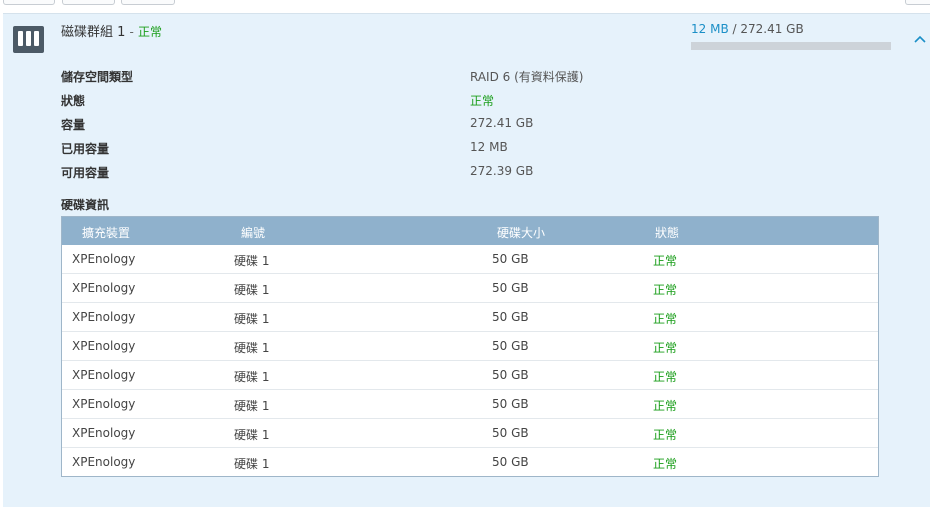 The image size is (930, 507). Describe the element at coordinates (465, 7) in the screenshot. I see `toolbar-strip` at that location.